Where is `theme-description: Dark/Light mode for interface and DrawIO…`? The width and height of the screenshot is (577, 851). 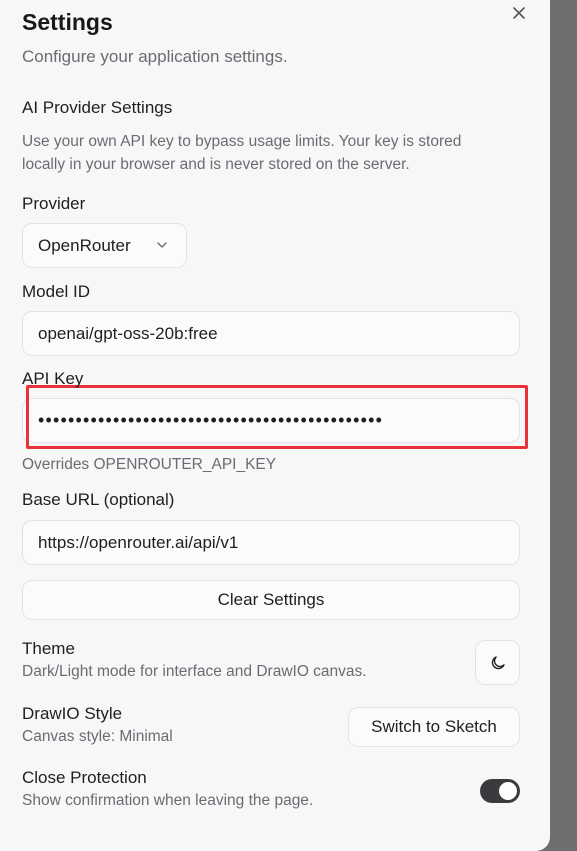
theme-description: Dark/Light mode for interface and DrawIO… is located at coordinates (194, 671).